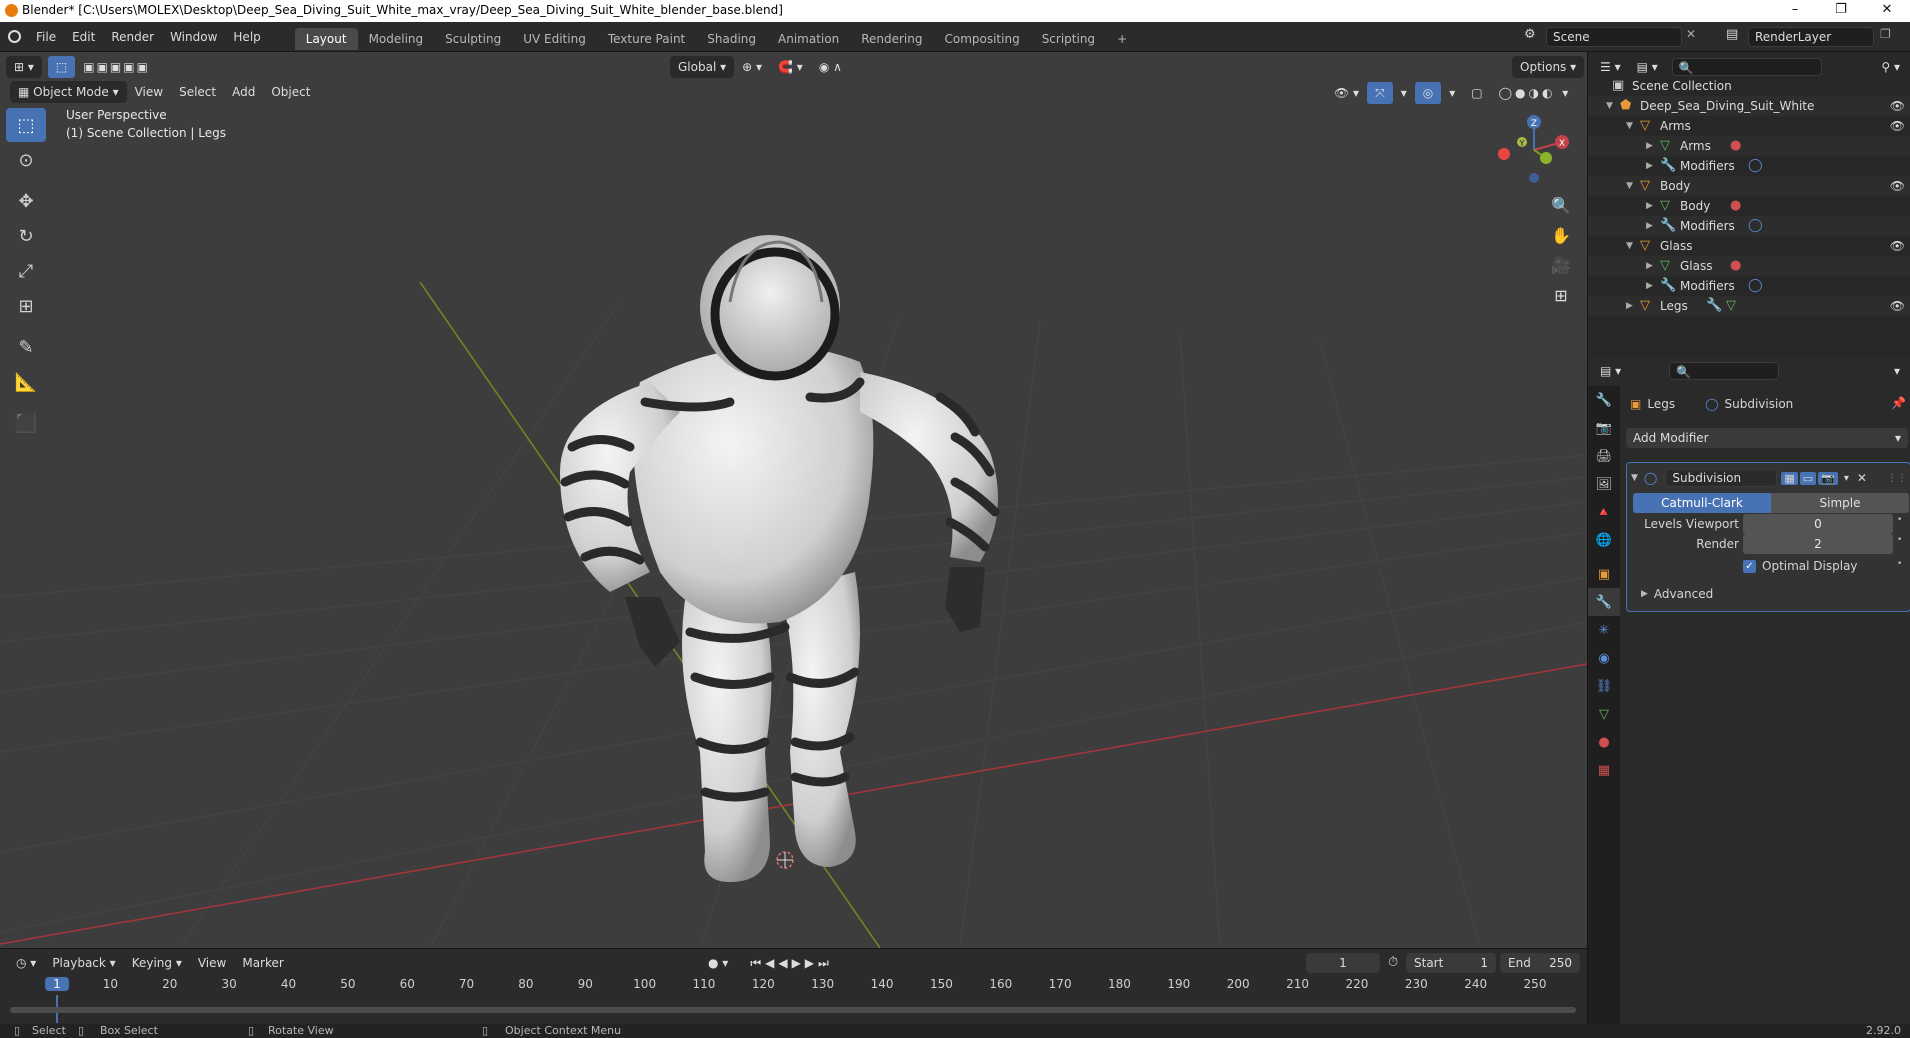 Image resolution: width=1910 pixels, height=1038 pixels. Describe the element at coordinates (1604, 658) in the screenshot. I see `physics-tab-icon: ◉` at that location.